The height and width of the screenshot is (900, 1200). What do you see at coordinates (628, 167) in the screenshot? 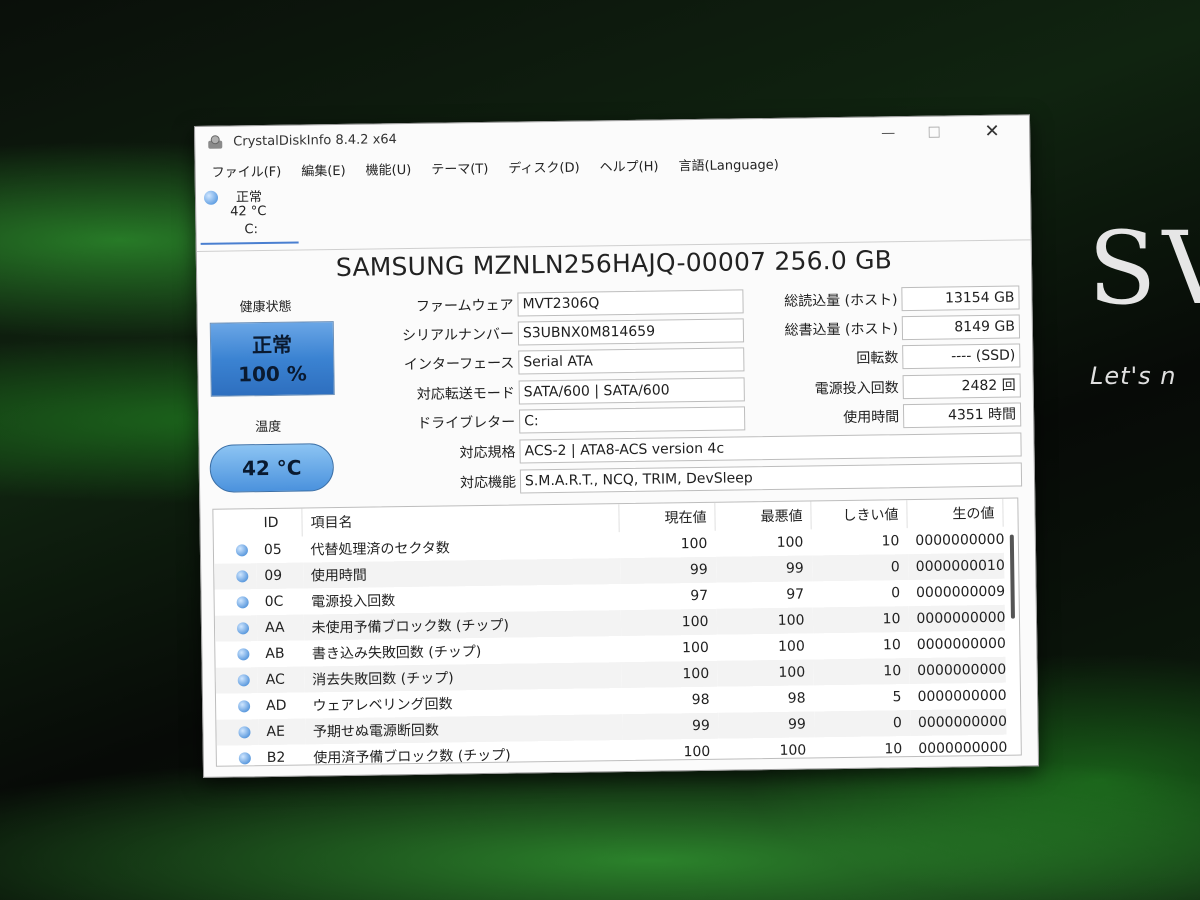
I see `menu-help: ヘルプ(H)` at bounding box center [628, 167].